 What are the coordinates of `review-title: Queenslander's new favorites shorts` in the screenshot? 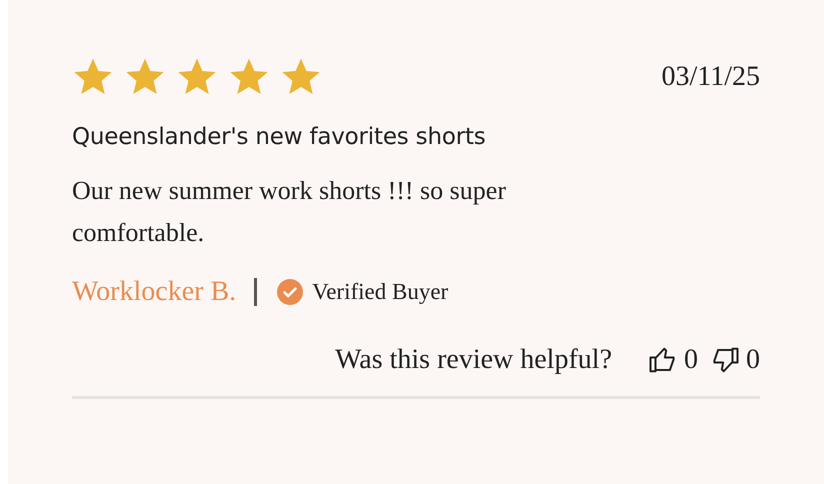 It's located at (279, 137).